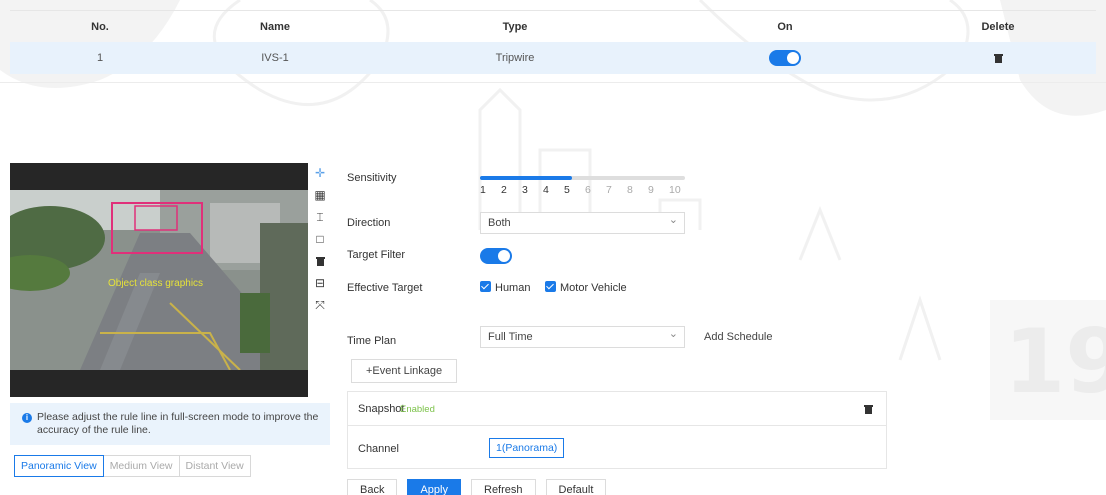  Describe the element at coordinates (576, 487) in the screenshot. I see `default-button: Default` at that location.